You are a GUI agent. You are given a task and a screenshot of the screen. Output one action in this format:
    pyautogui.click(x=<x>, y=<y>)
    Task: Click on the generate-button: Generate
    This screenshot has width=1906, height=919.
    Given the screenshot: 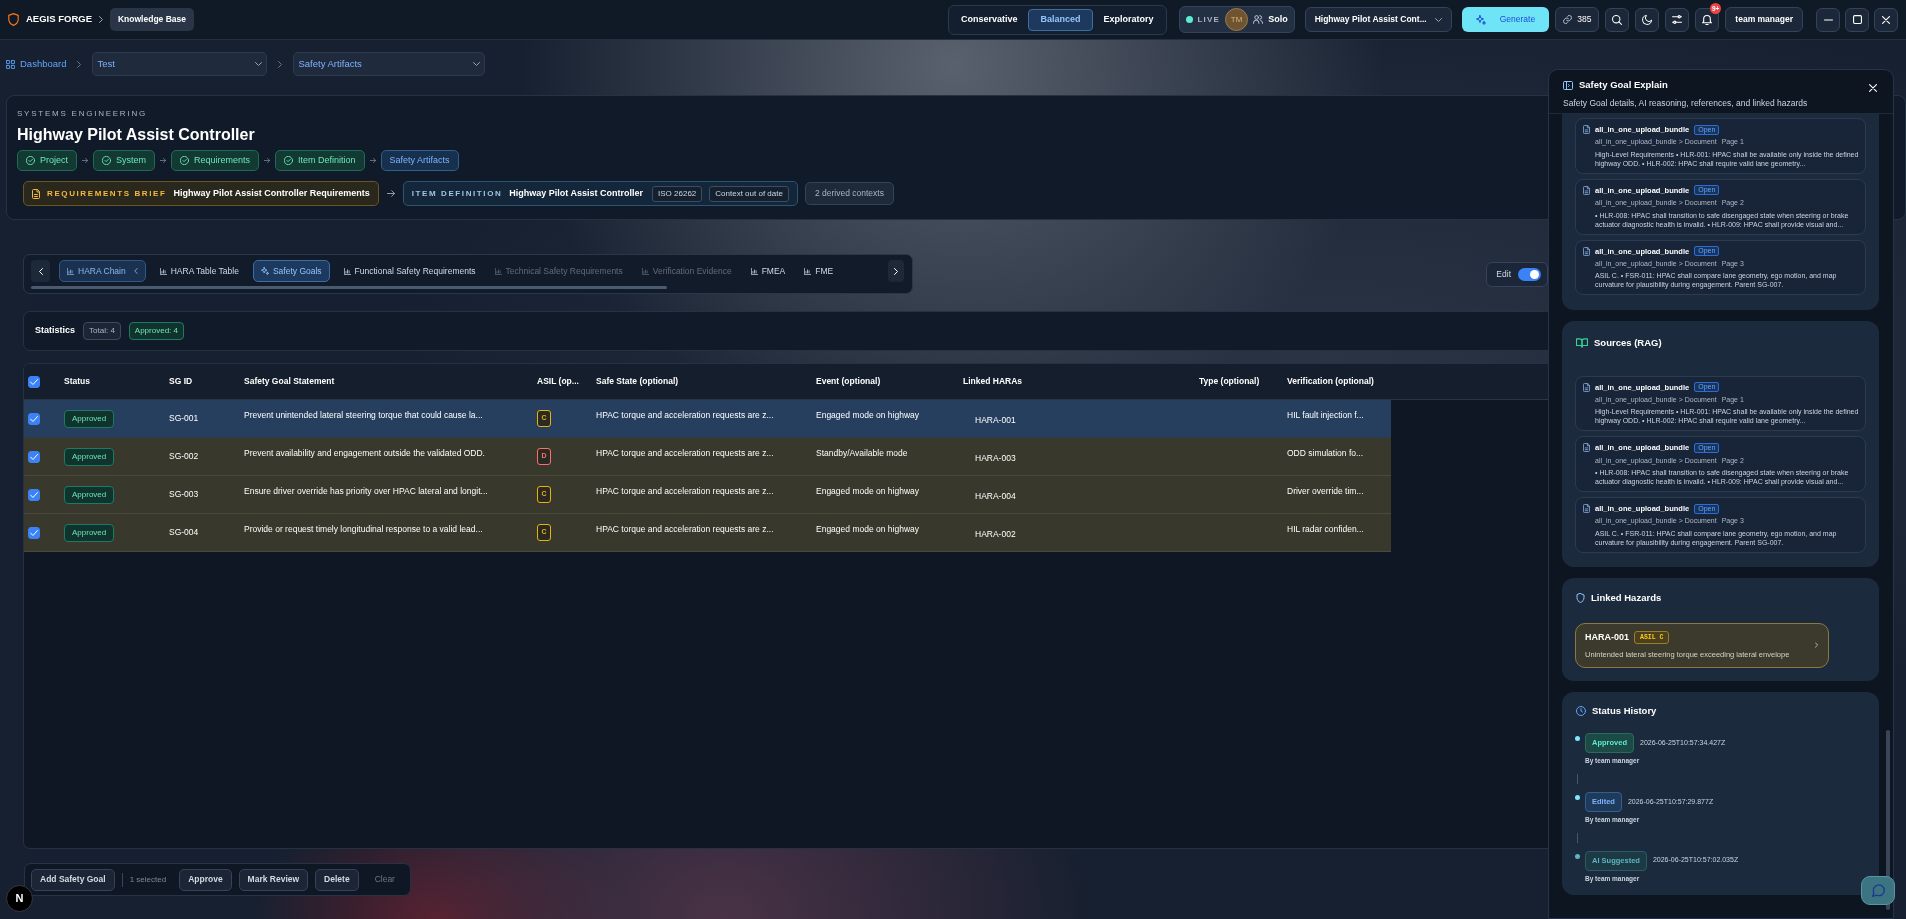 What is the action you would take?
    pyautogui.click(x=1505, y=19)
    